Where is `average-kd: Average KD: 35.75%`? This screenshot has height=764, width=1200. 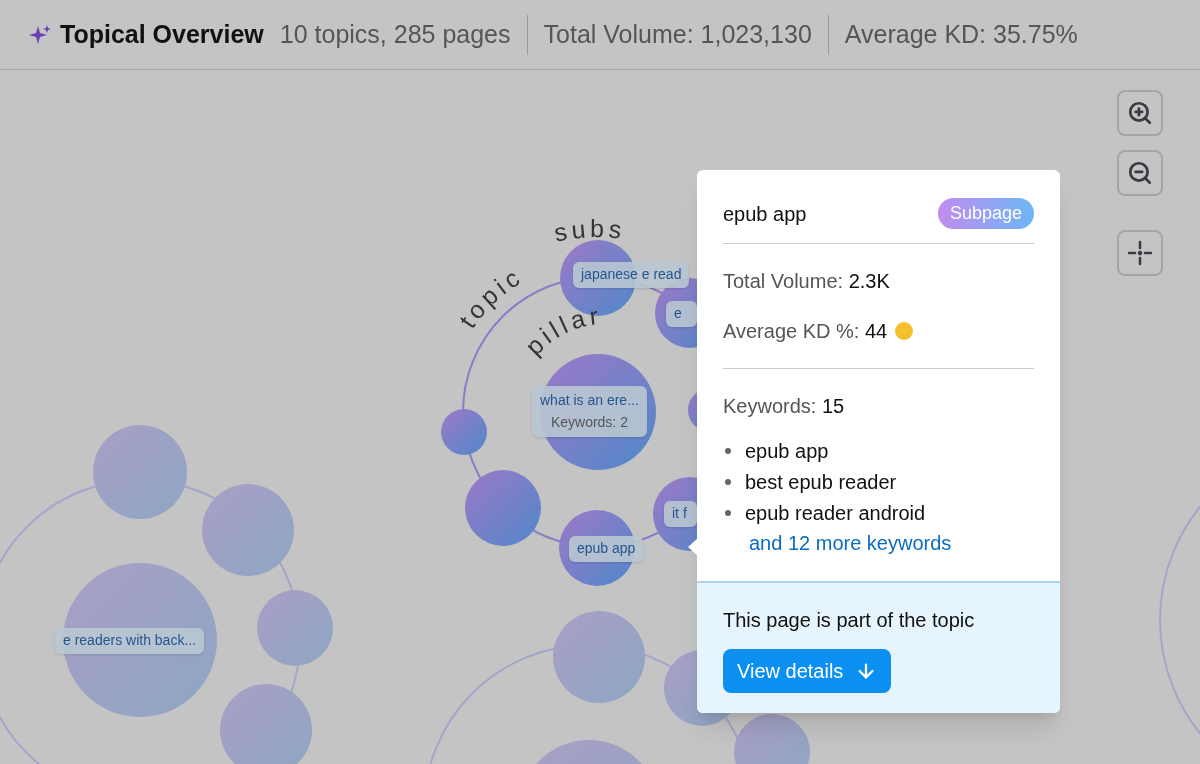
average-kd: Average KD: 35.75% is located at coordinates (961, 34).